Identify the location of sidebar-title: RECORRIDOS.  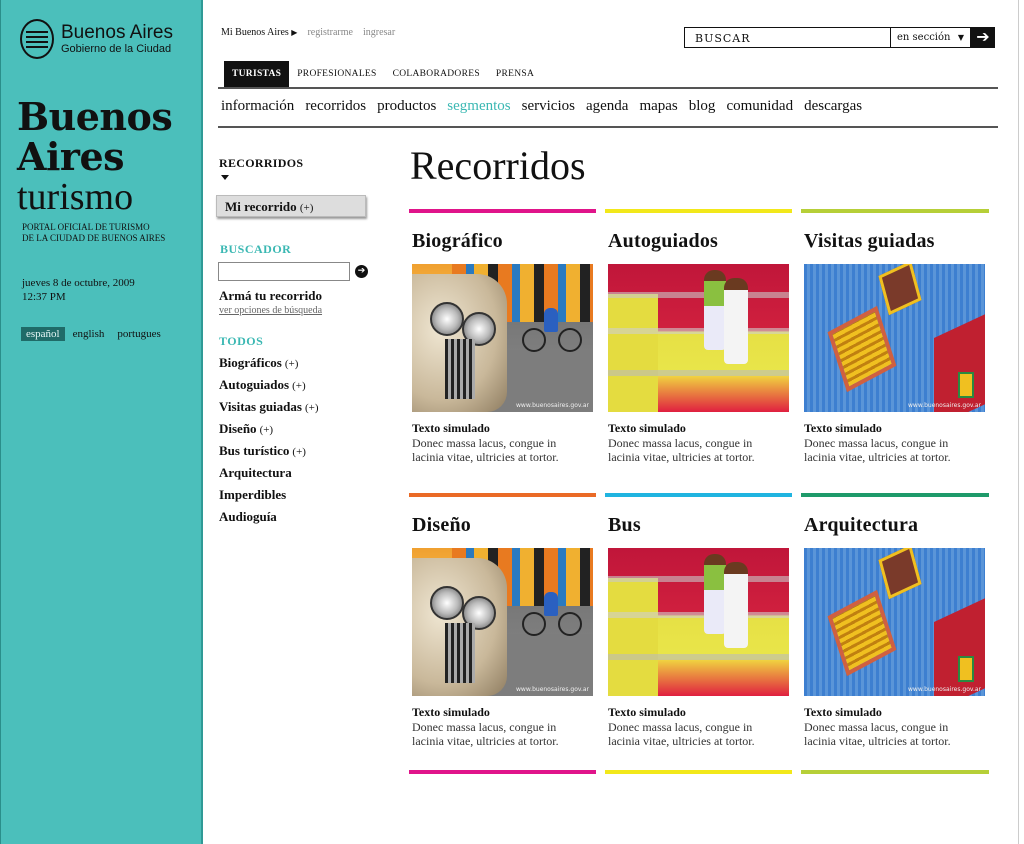
(261, 163).